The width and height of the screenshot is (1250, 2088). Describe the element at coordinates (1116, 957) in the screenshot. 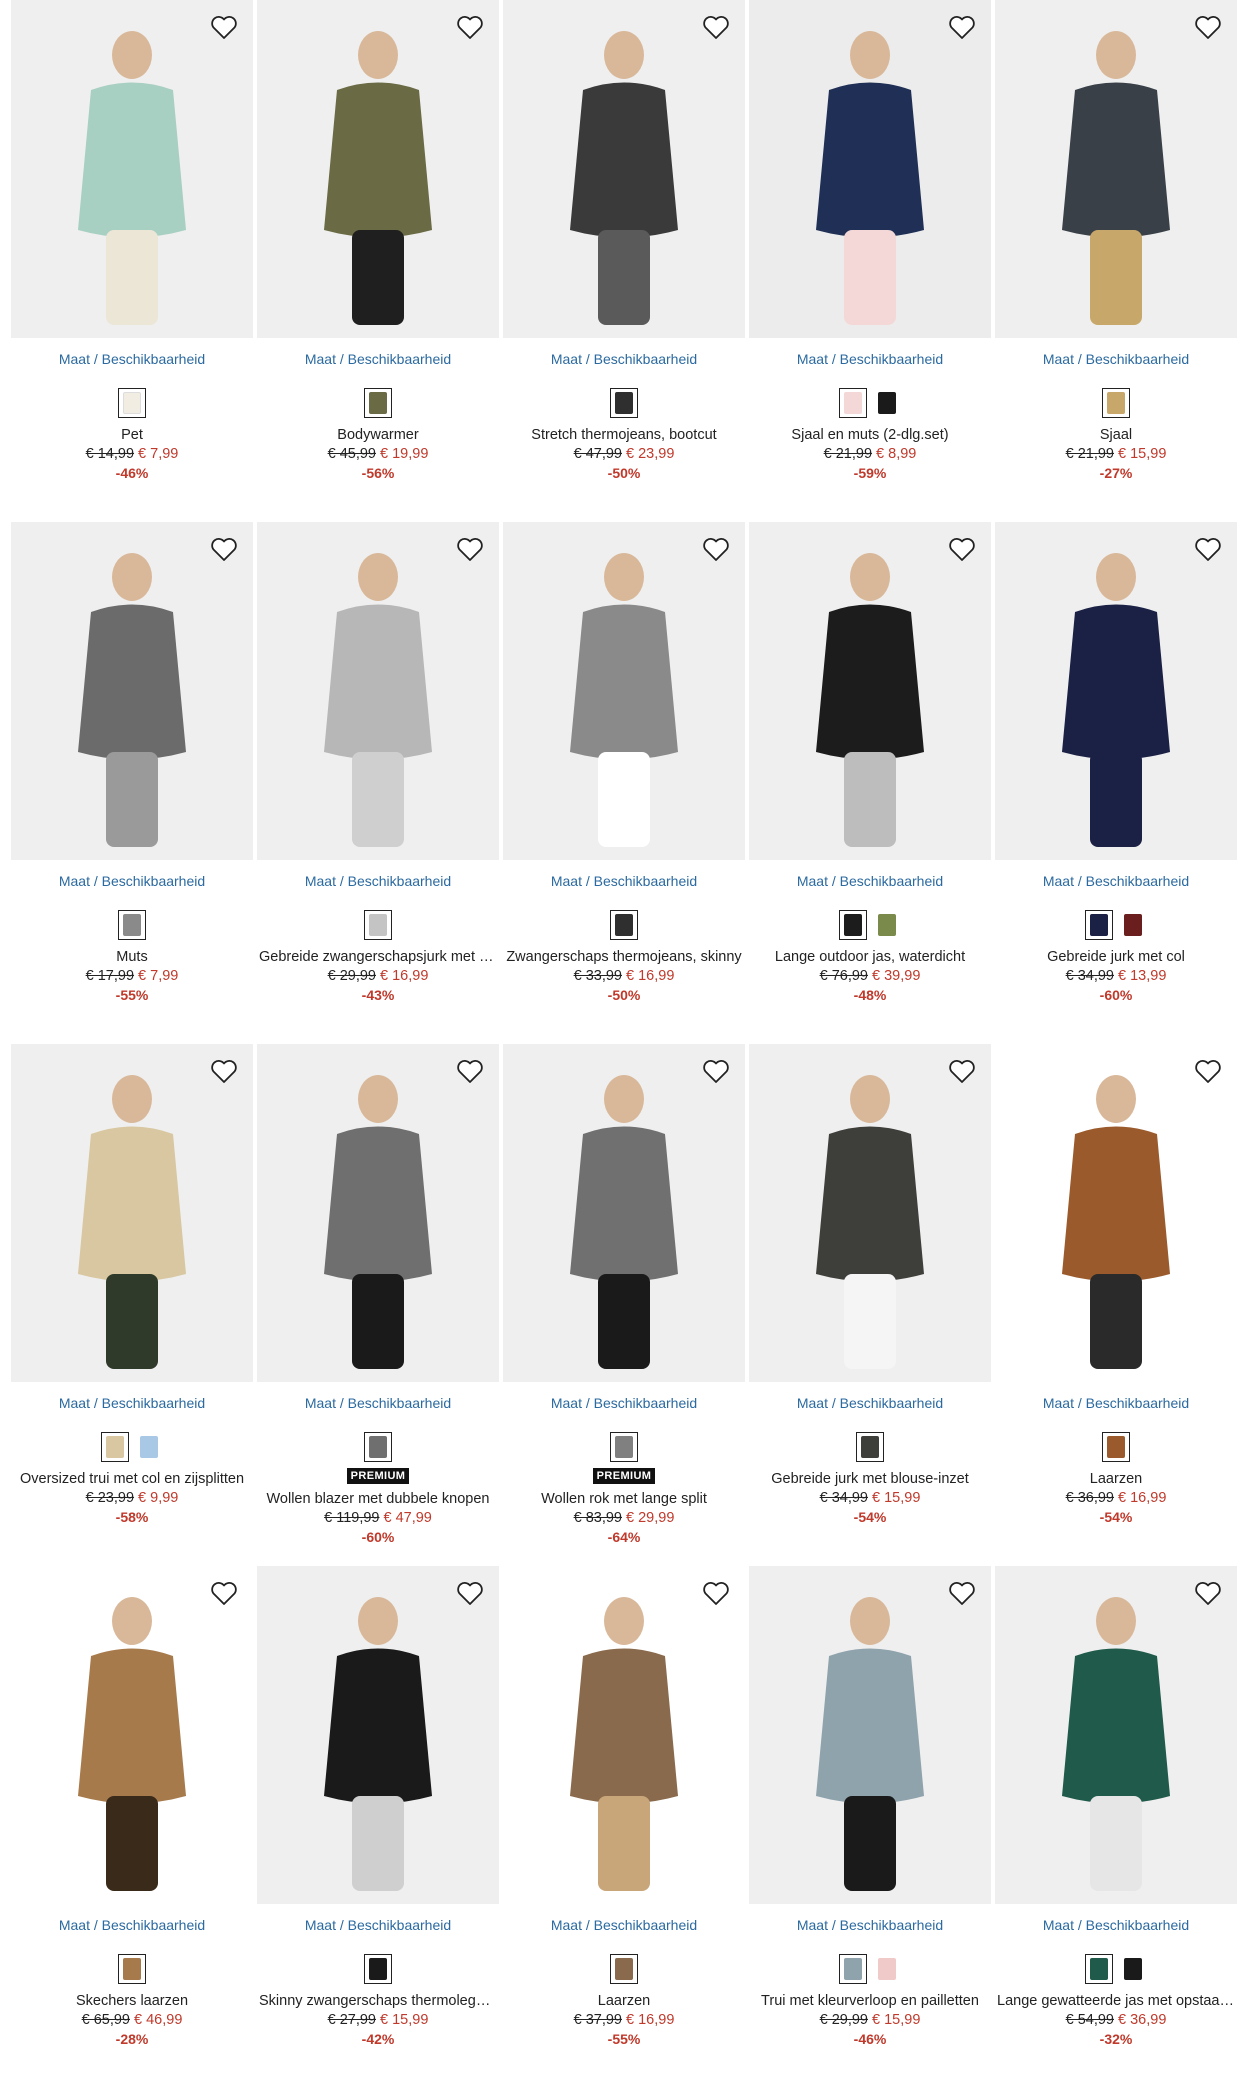

I see `product-name: Gebreide jurk met col` at that location.